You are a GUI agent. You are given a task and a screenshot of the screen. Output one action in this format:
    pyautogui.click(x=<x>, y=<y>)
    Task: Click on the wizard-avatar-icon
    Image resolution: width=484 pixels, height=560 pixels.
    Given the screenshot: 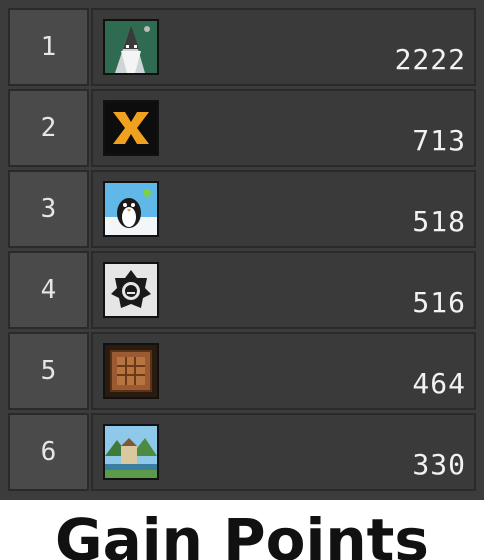 What is the action you would take?
    pyautogui.click(x=131, y=47)
    